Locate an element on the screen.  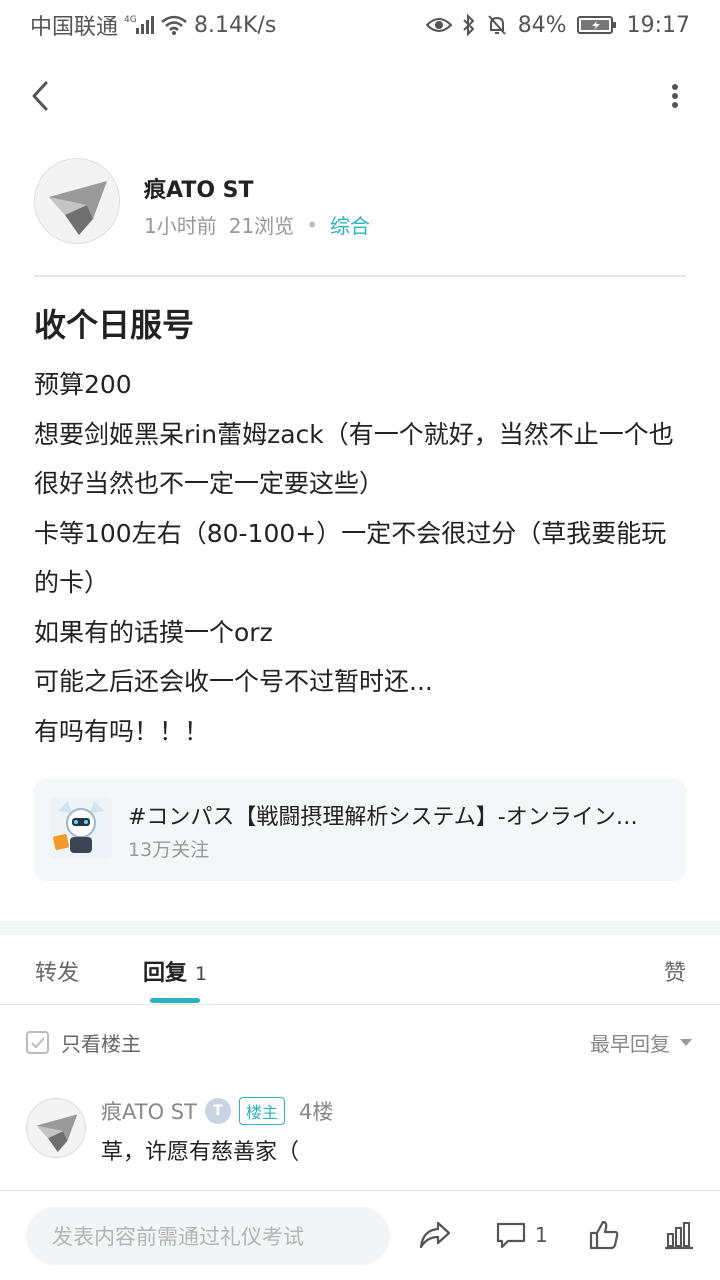
reply-header: 痕ATO ST T 楼主 4楼 is located at coordinates (217, 1111).